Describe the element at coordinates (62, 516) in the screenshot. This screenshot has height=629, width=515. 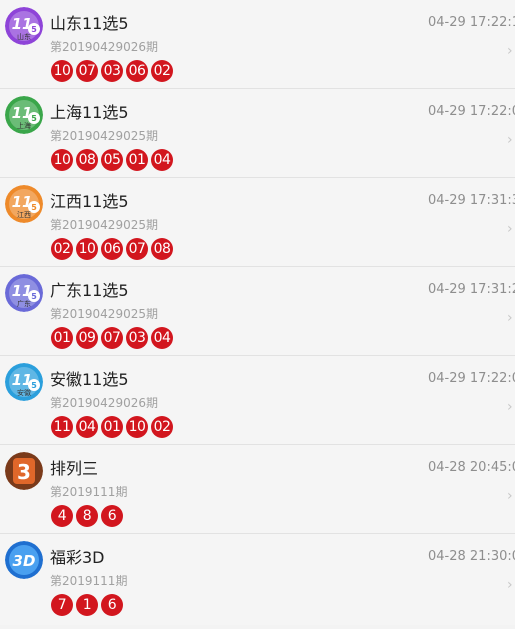
I see `number-ball: 4` at that location.